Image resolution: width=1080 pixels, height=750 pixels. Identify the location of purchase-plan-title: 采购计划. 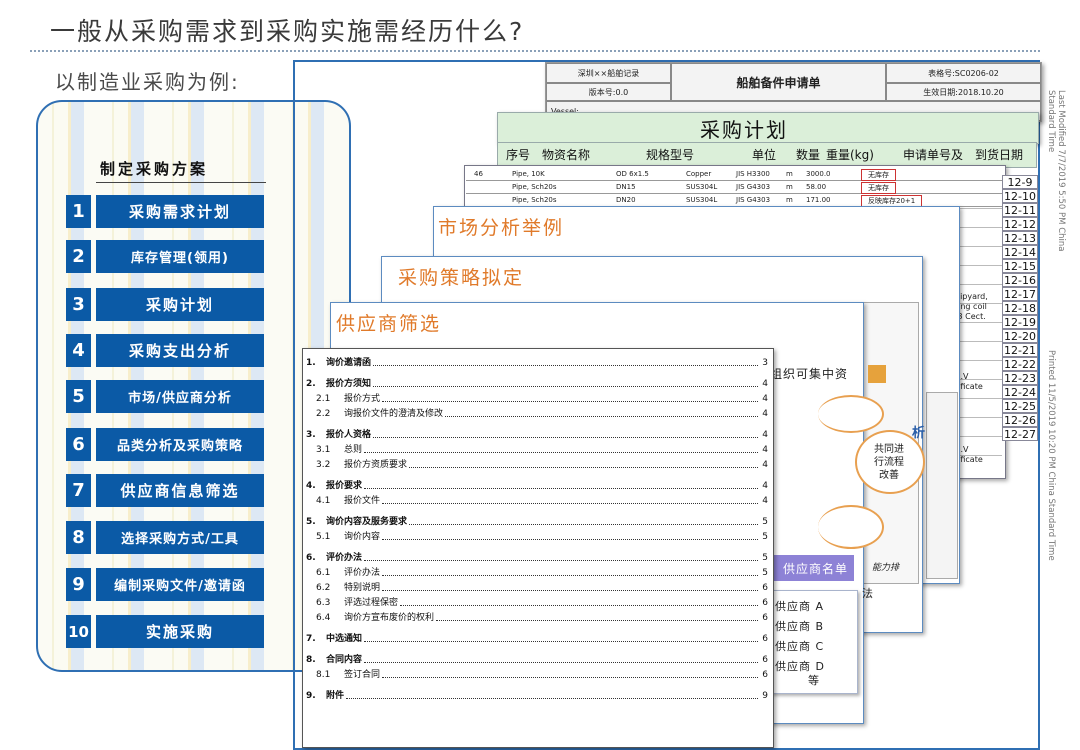
(744, 130).